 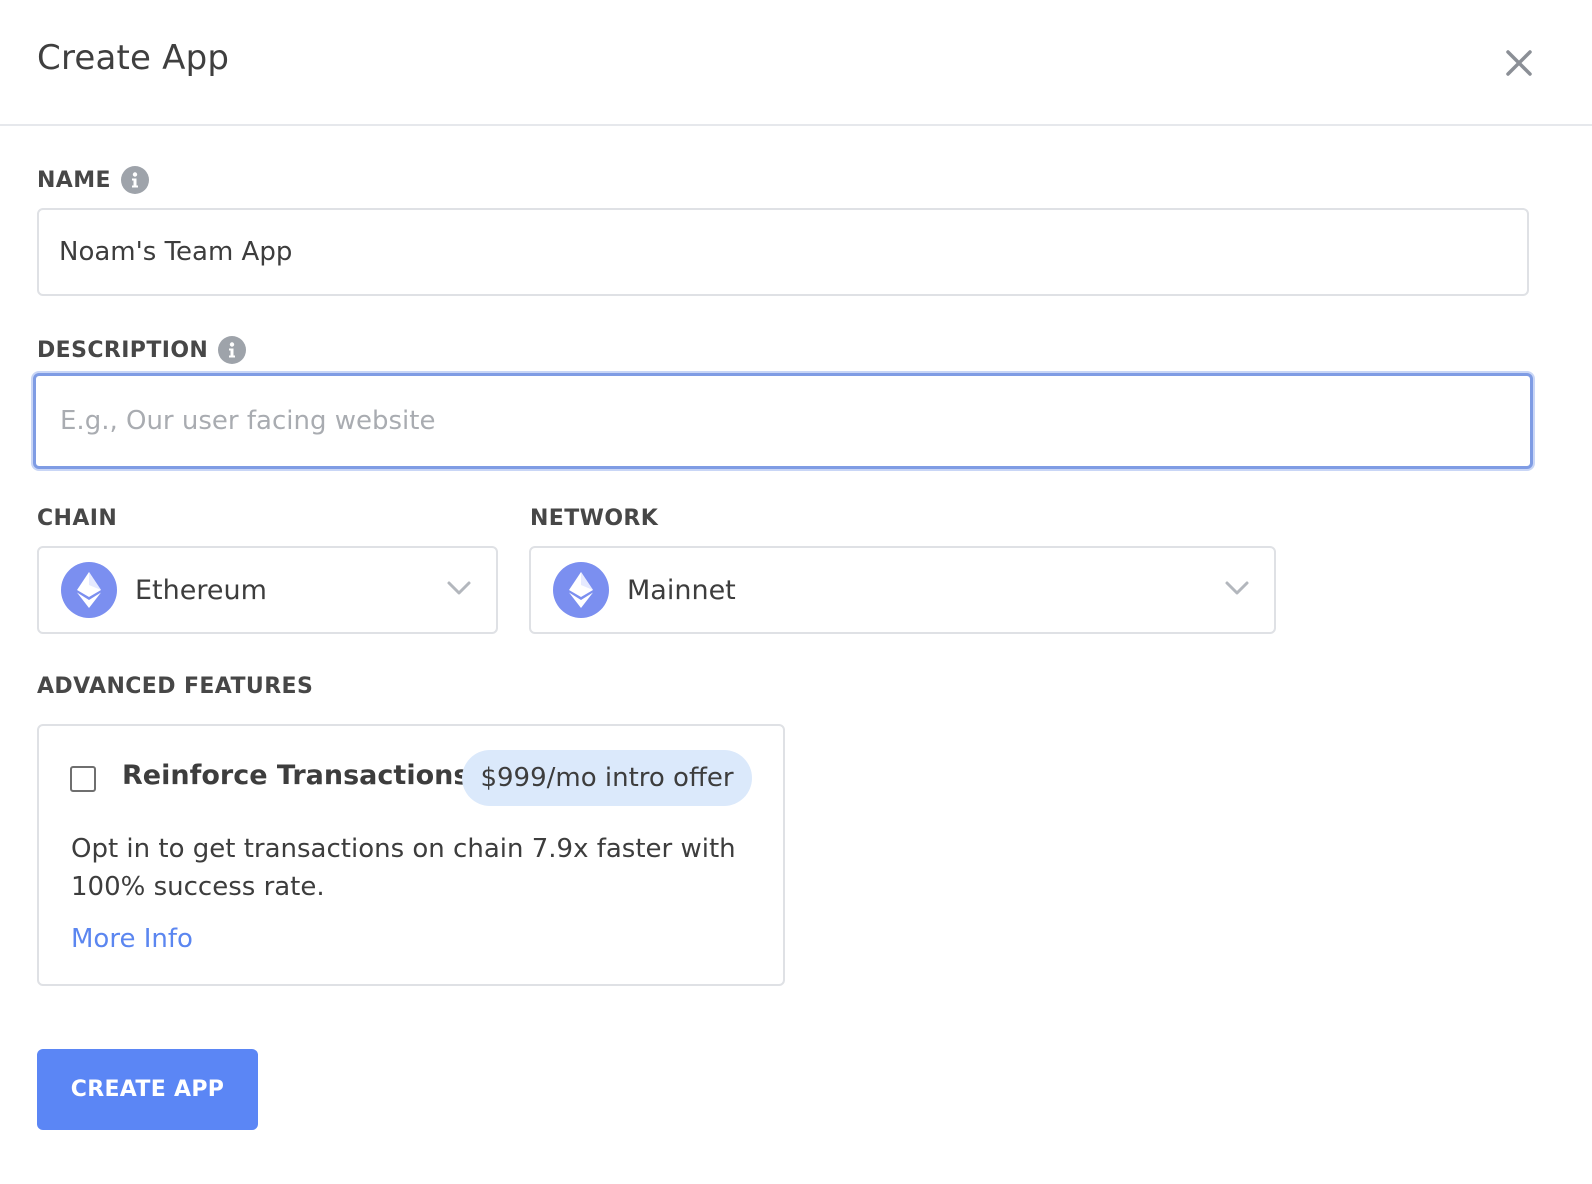 I want to click on modal-header: Create App, so click(x=796, y=63).